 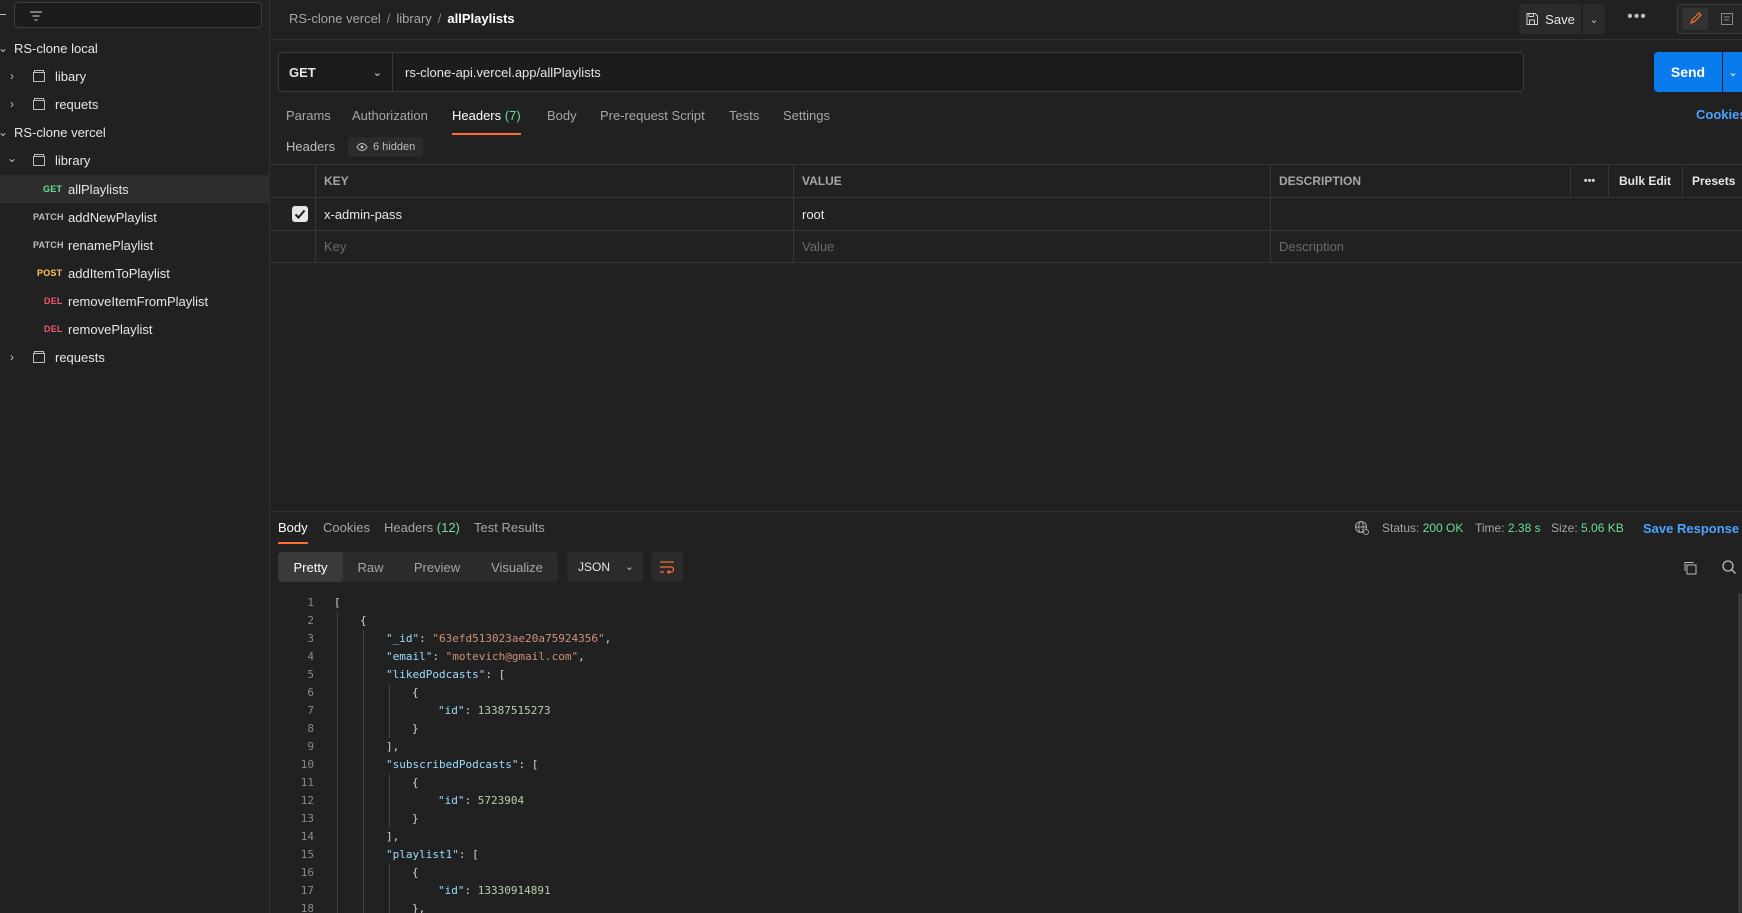 What do you see at coordinates (439, 656) in the screenshot?
I see `code-token: :` at bounding box center [439, 656].